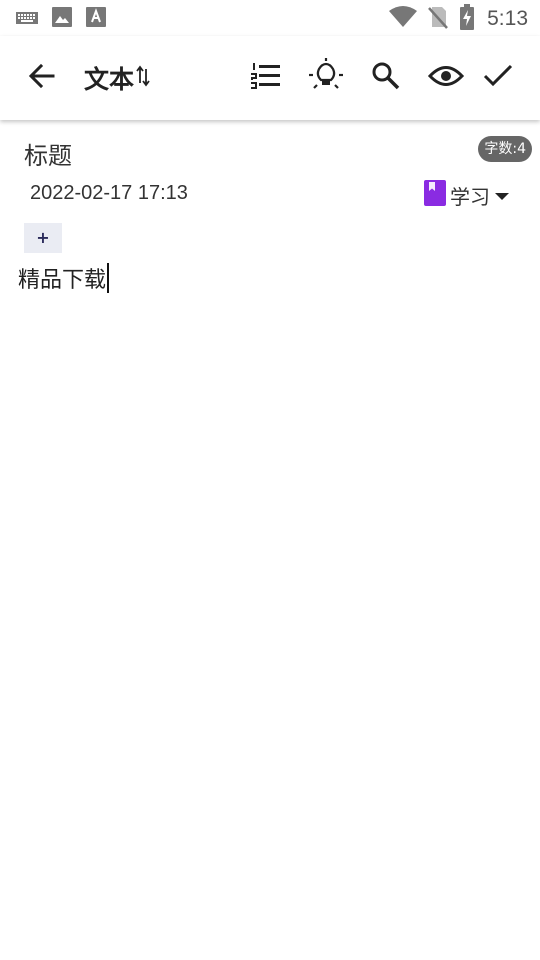 The width and height of the screenshot is (540, 960). I want to click on status-left, so click(61, 19).